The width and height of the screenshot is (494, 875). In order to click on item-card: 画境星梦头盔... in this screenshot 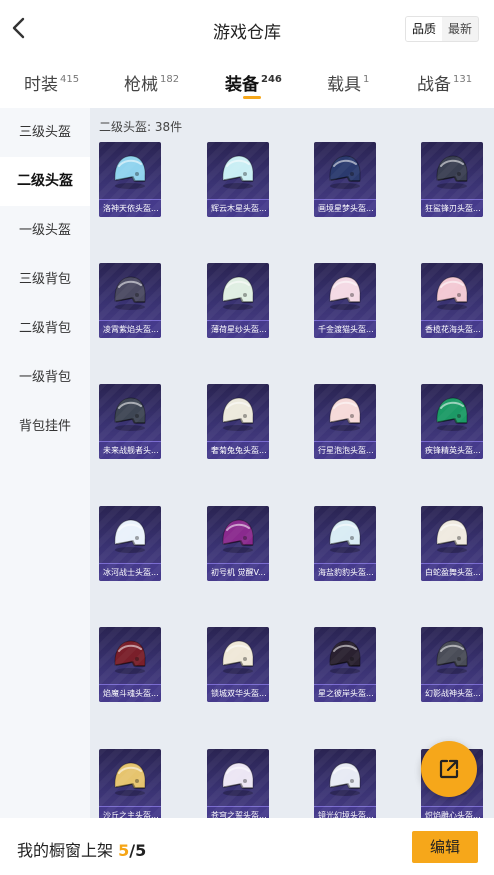, I will do `click(345, 179)`.